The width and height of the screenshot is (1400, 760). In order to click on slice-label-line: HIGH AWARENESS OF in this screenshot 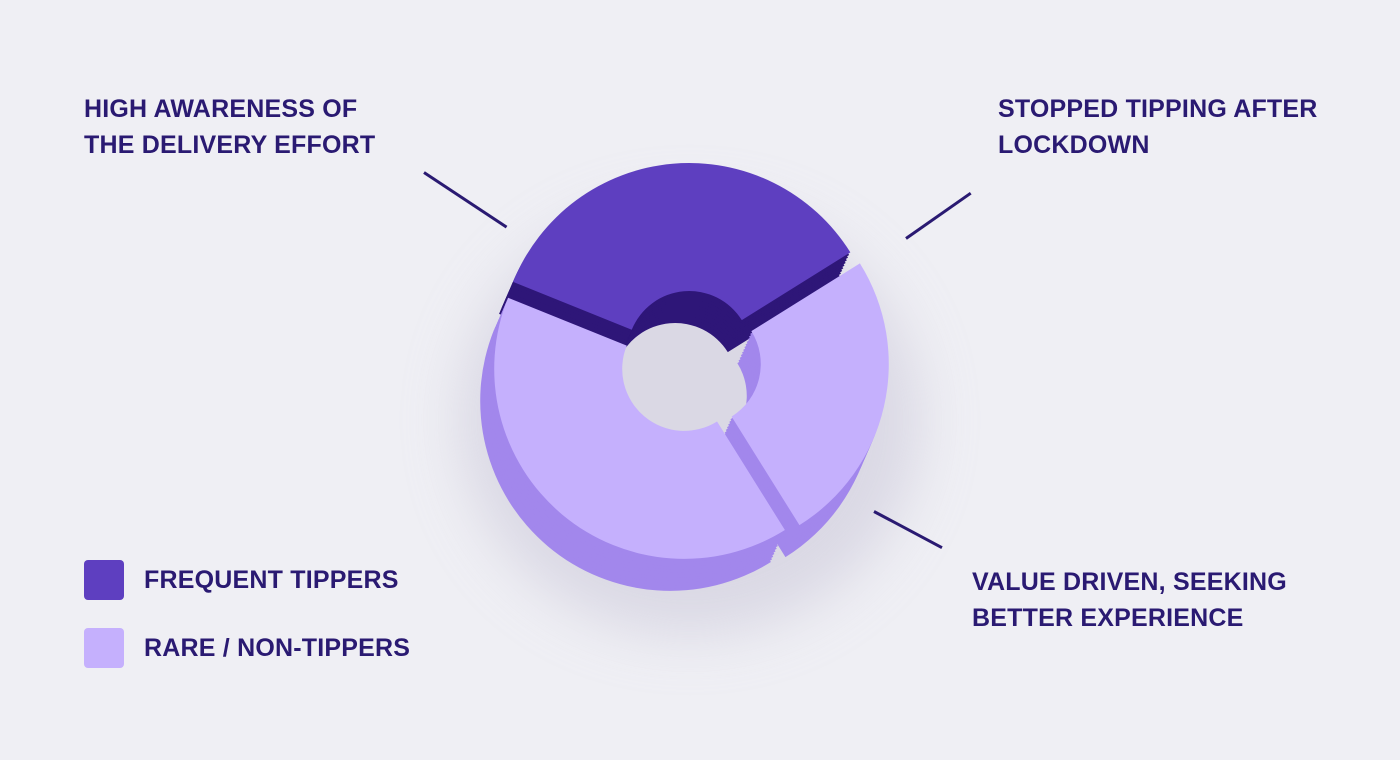, I will do `click(221, 109)`.